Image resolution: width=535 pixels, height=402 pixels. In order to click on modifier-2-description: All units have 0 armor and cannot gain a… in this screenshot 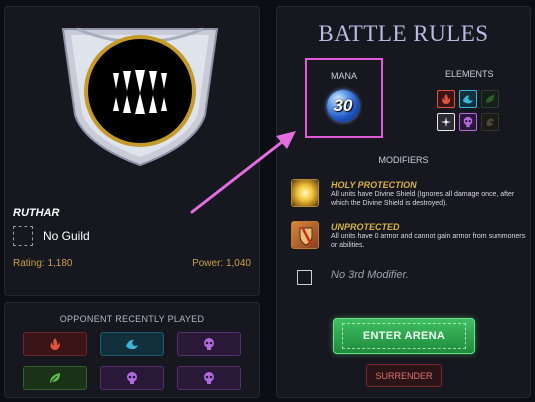, I will do `click(428, 241)`.